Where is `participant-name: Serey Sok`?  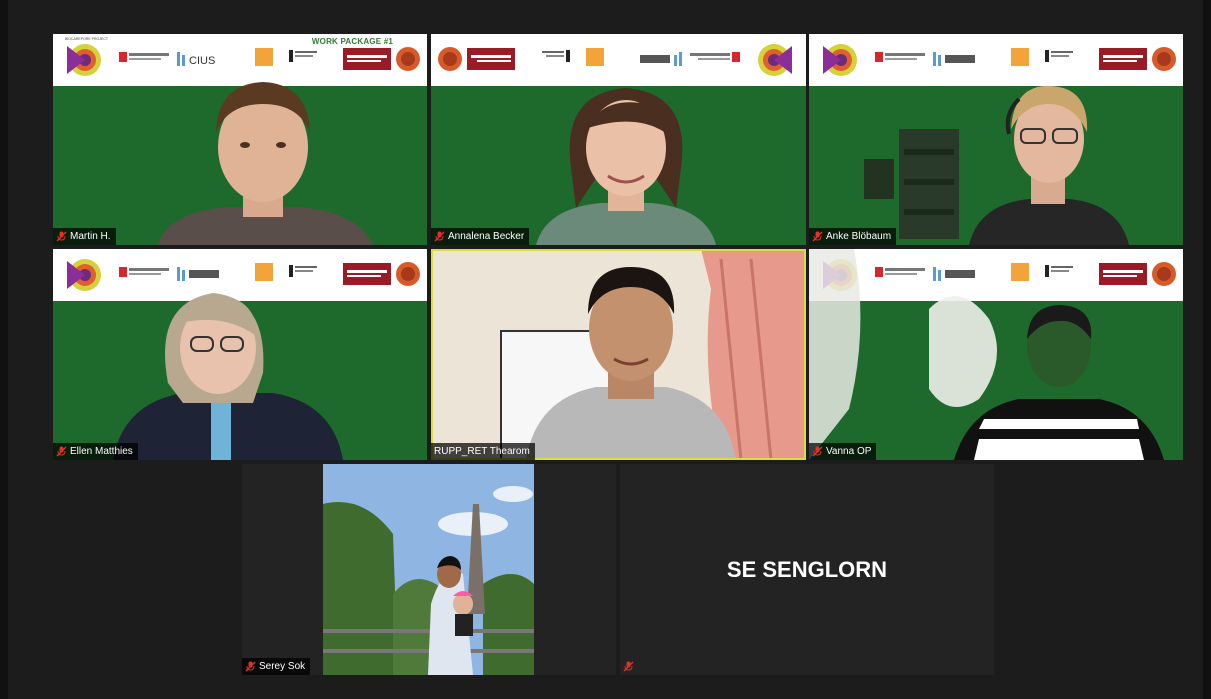 participant-name: Serey Sok is located at coordinates (282, 666).